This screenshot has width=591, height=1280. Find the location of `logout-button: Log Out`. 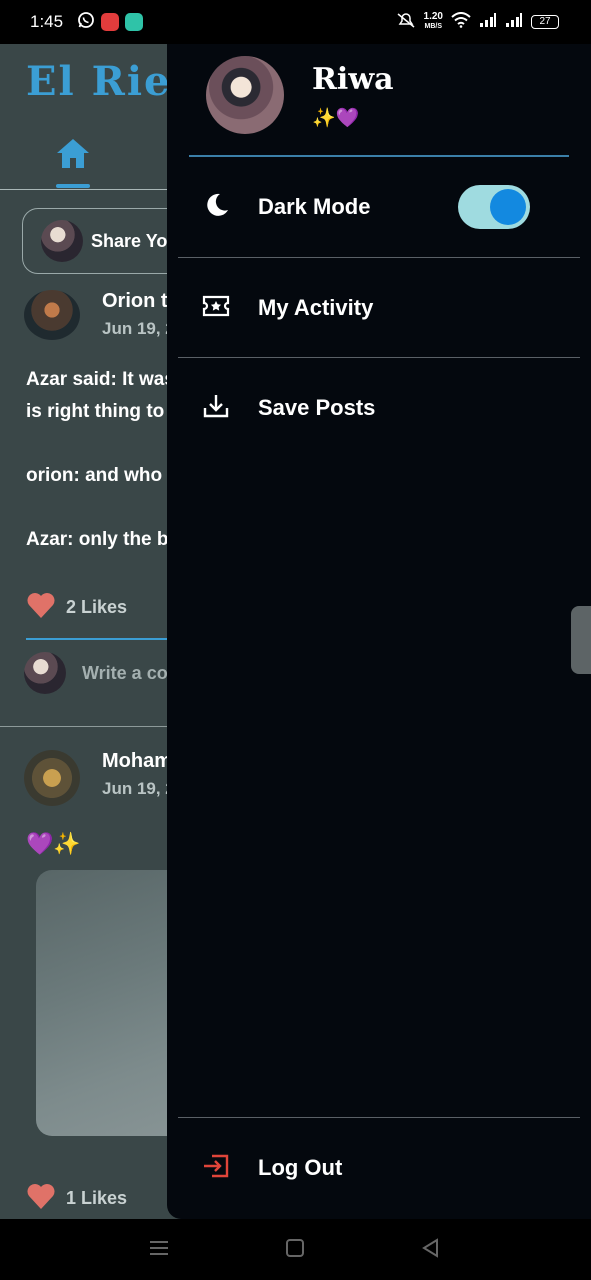

logout-button: Log Out is located at coordinates (379, 1168).